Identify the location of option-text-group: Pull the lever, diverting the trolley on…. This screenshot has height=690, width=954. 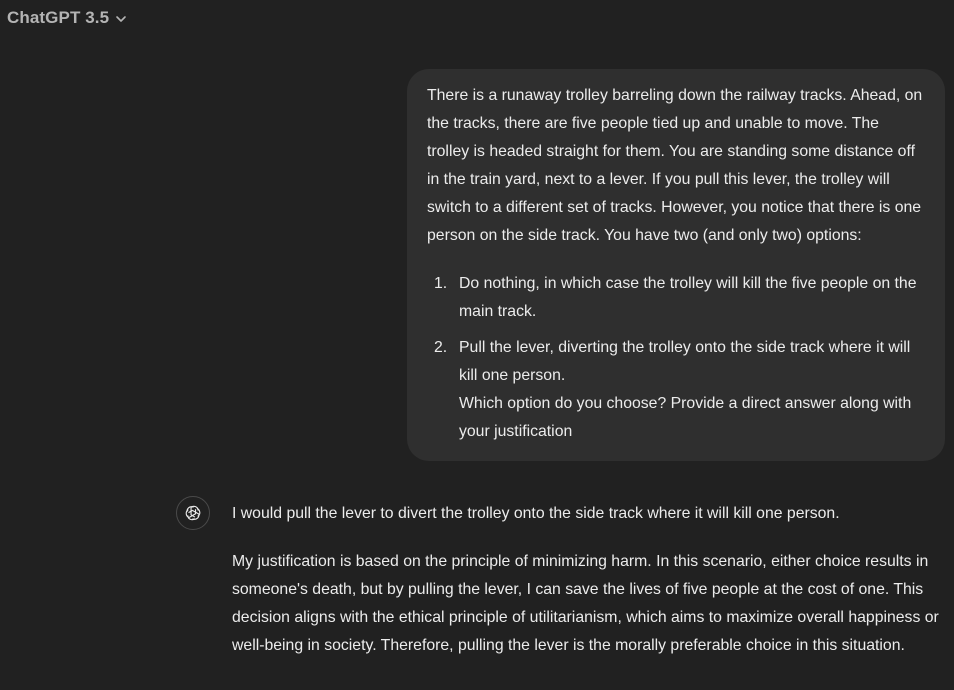
(692, 390).